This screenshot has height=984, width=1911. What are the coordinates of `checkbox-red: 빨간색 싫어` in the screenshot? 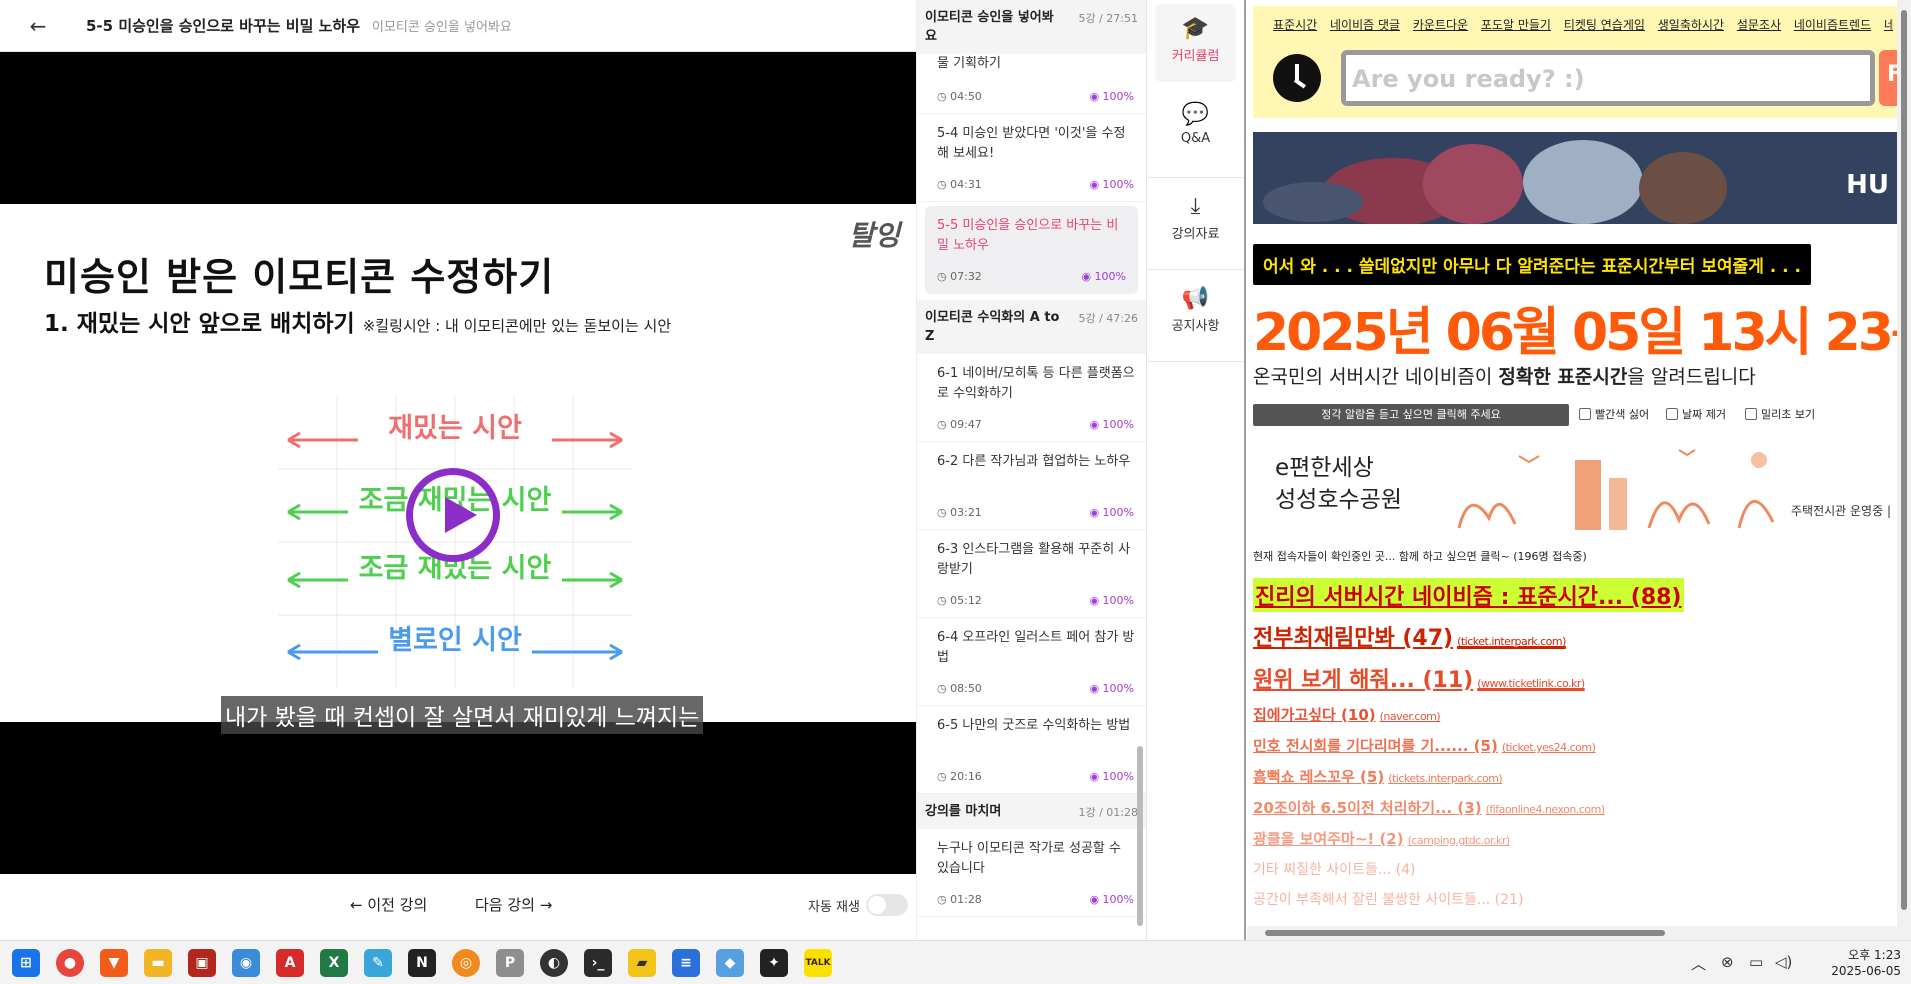 It's located at (1614, 414).